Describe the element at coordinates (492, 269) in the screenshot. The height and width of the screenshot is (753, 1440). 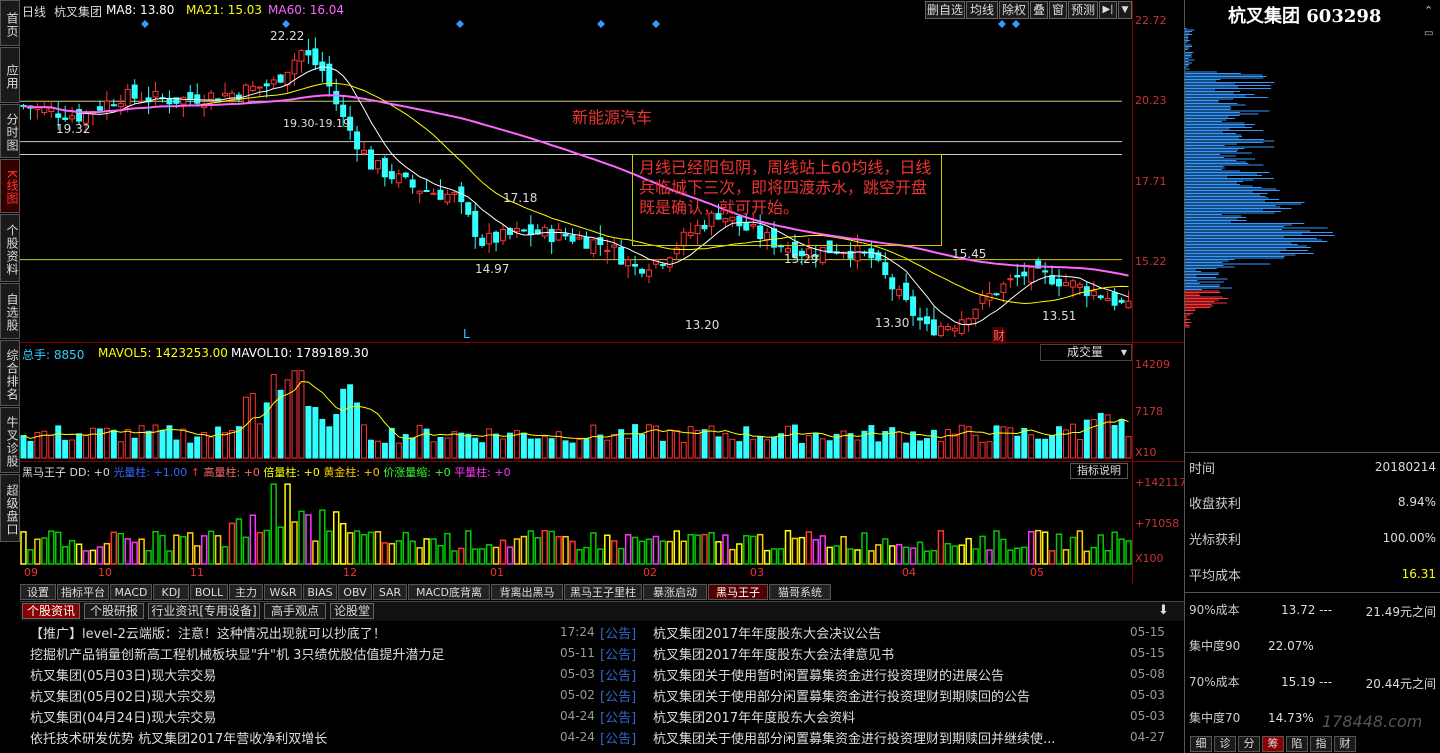
I see `label-14-97: 14.97` at that location.